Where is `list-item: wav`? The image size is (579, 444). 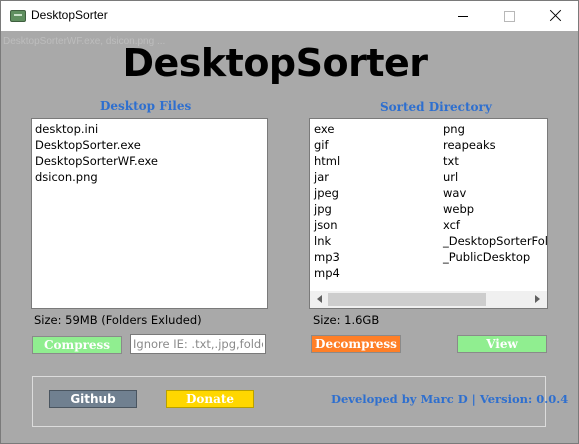
list-item: wav is located at coordinates (454, 193).